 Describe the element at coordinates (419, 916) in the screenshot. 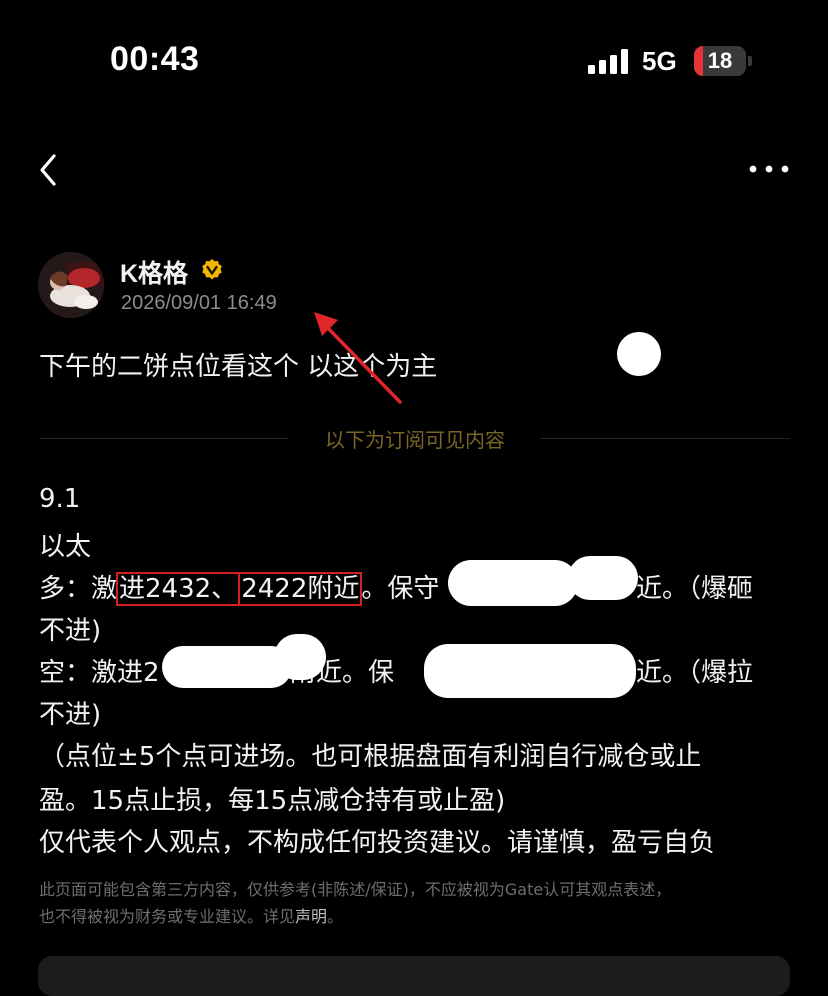

I see `disclaimer-line-2: 也不得被视为财务或专业建议。详见声明。` at that location.